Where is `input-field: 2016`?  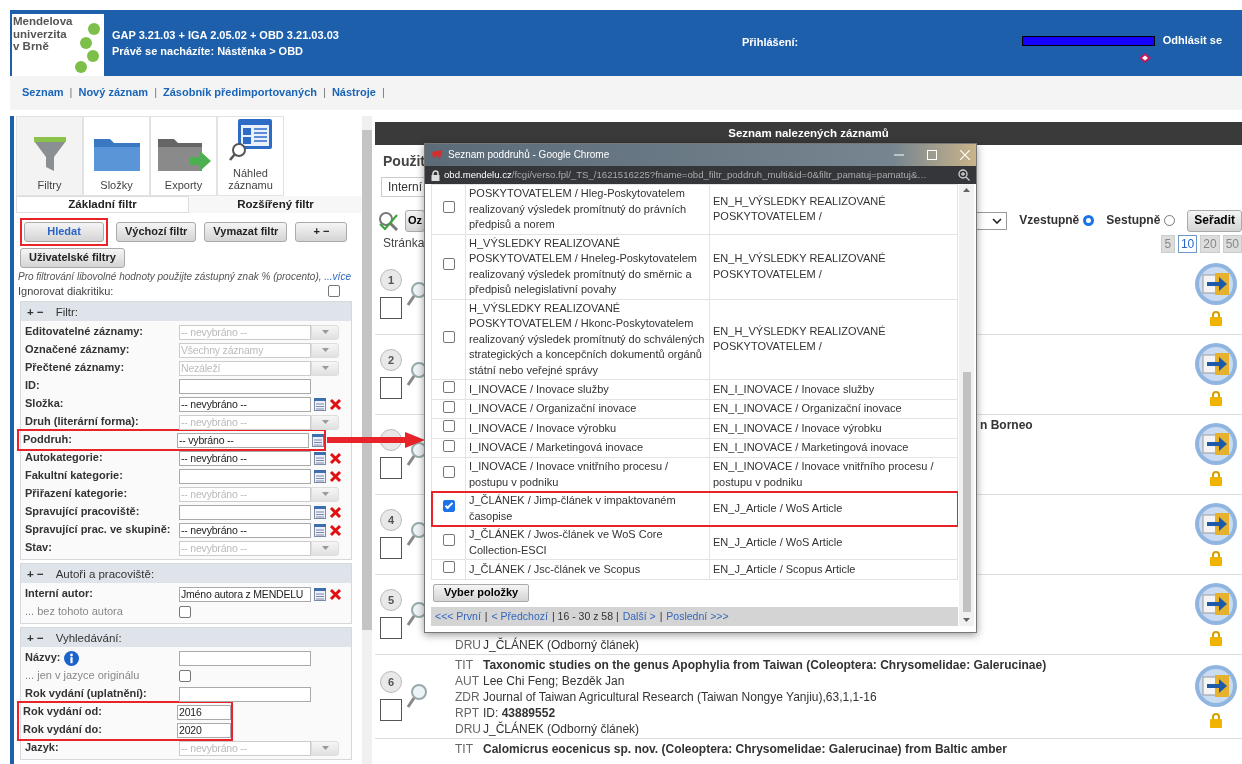
input-field: 2016 is located at coordinates (204, 712).